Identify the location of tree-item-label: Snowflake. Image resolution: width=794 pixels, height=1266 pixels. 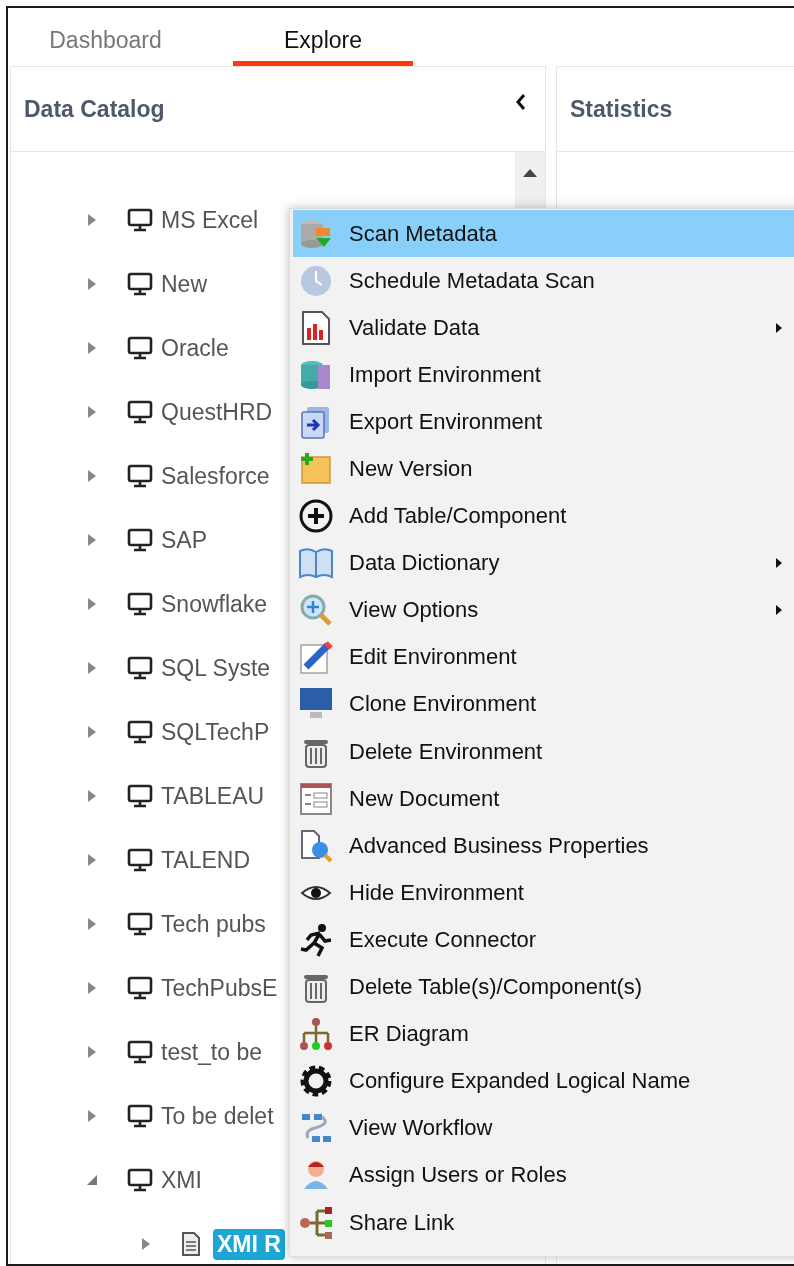
(214, 604).